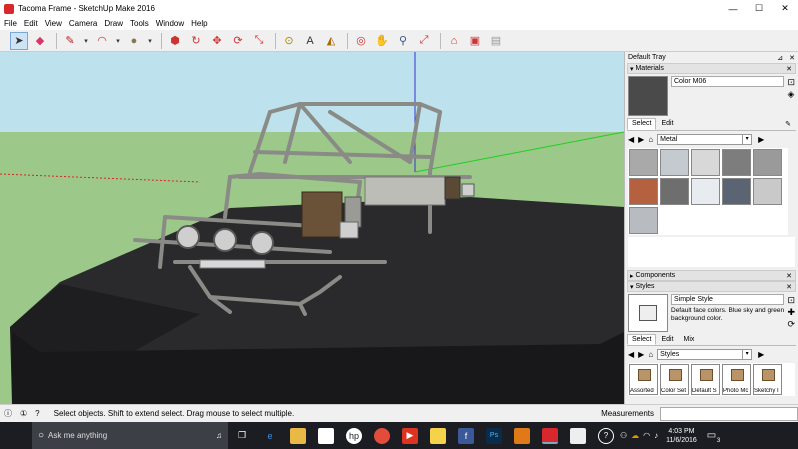  Describe the element at coordinates (606, 435) in the screenshot. I see `help-tray-icon: ?` at that location.